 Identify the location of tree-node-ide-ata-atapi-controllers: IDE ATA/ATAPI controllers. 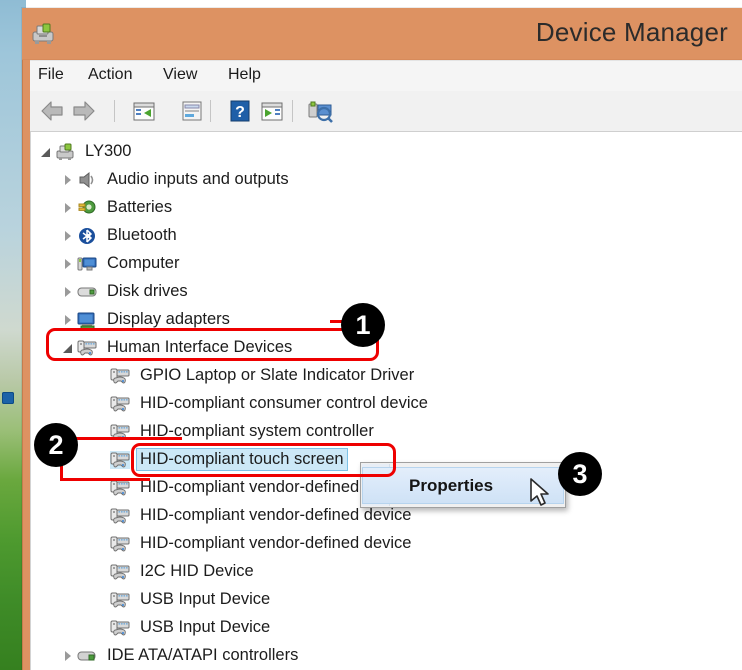
(386, 655).